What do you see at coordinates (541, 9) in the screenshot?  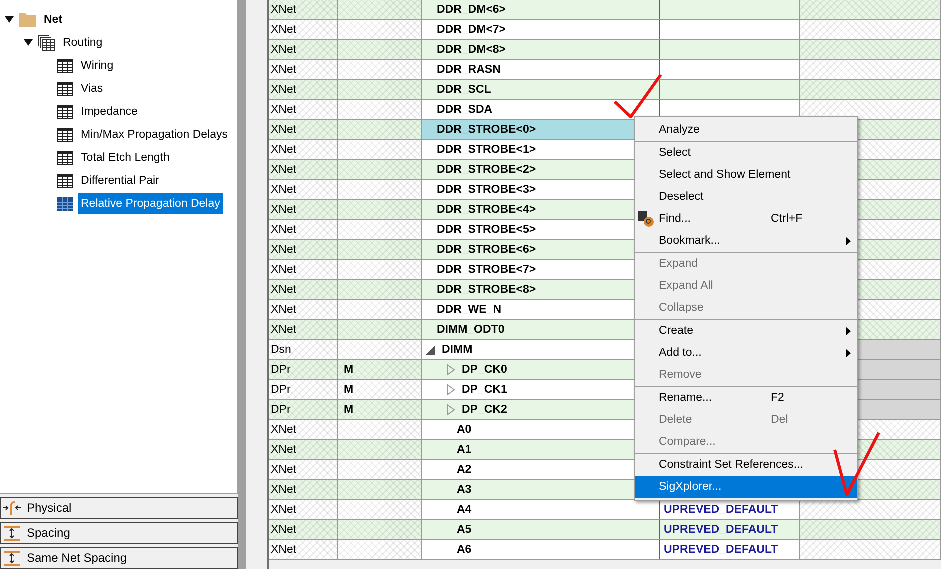 I see `table-cell: DDR_DM<6>` at bounding box center [541, 9].